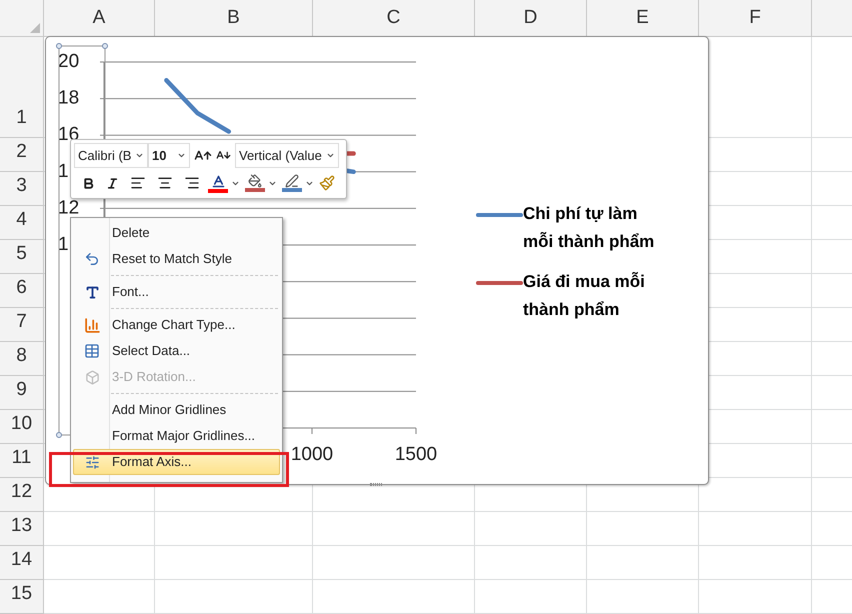  Describe the element at coordinates (22, 495) in the screenshot. I see `row-header: 12` at that location.